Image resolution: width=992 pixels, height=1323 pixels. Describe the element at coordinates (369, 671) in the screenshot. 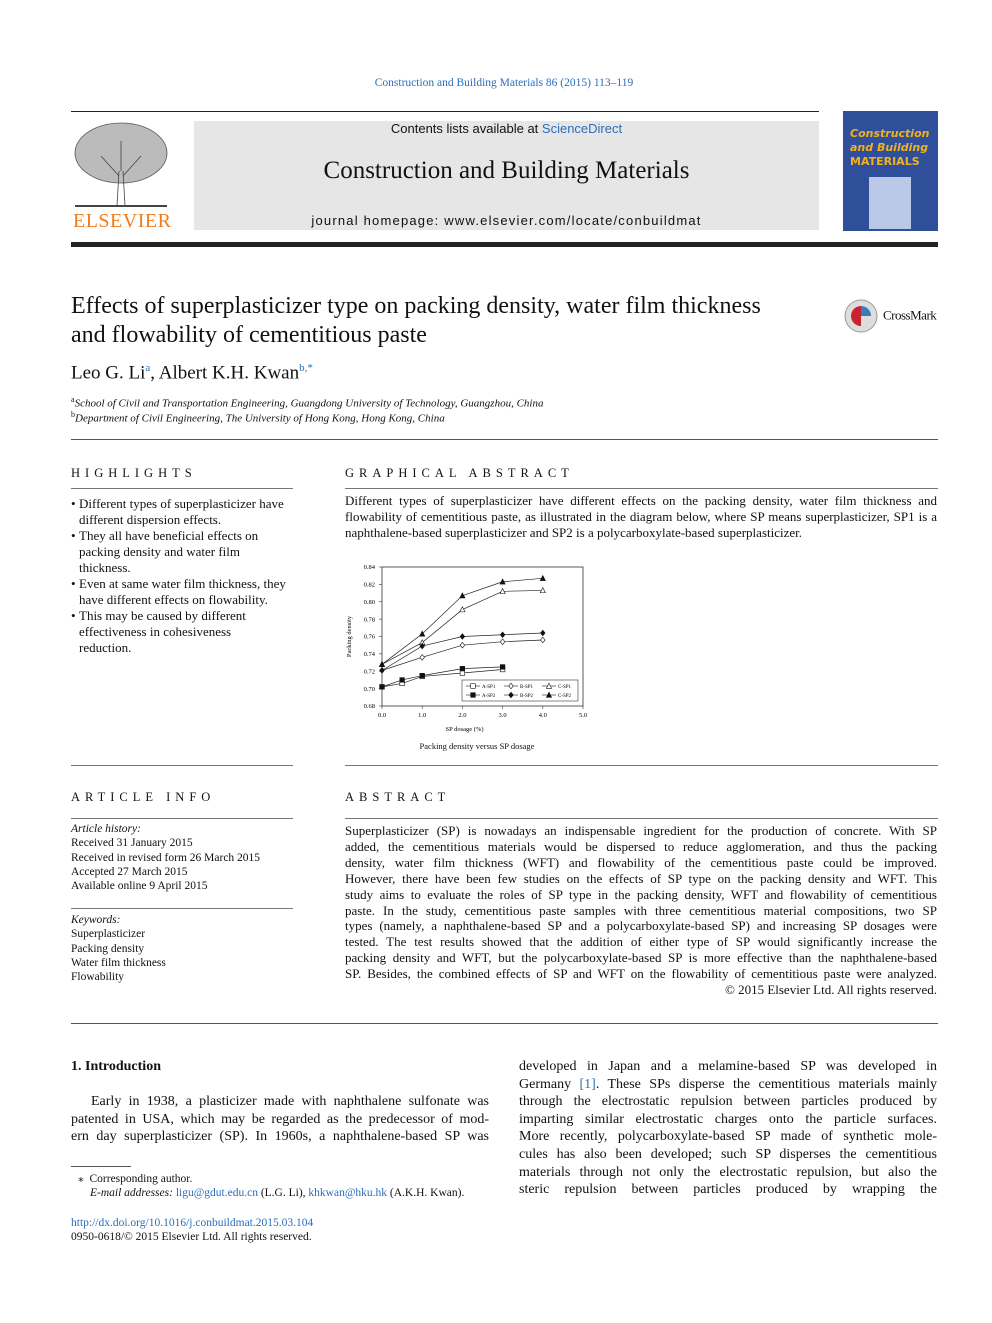

I see `y-tick-label: 0.72` at that location.